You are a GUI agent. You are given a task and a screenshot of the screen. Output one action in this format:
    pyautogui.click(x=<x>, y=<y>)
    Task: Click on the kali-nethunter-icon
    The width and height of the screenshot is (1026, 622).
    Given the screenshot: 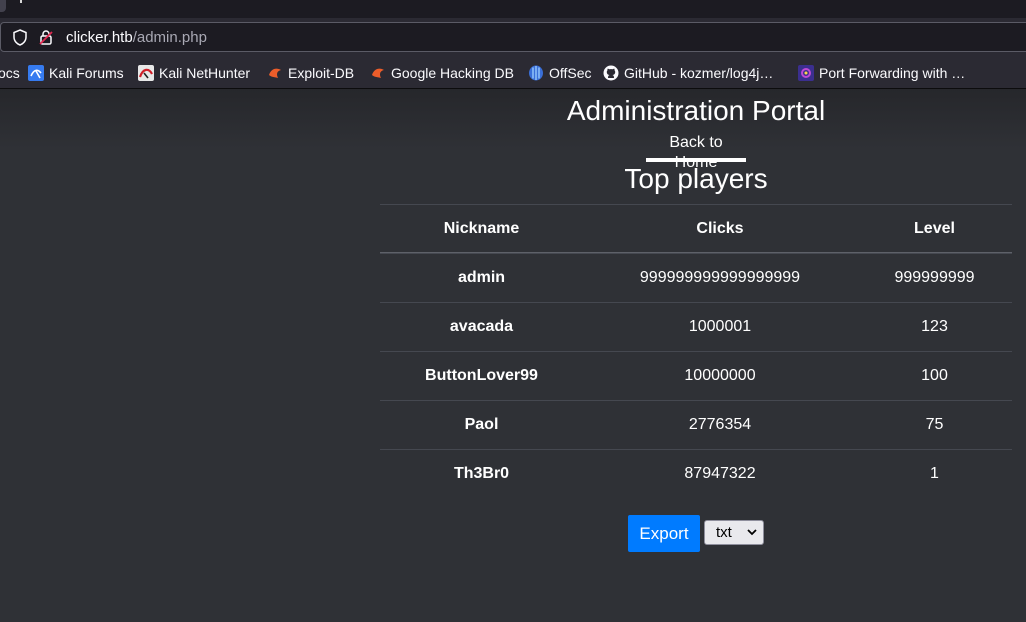 What is the action you would take?
    pyautogui.click(x=146, y=73)
    